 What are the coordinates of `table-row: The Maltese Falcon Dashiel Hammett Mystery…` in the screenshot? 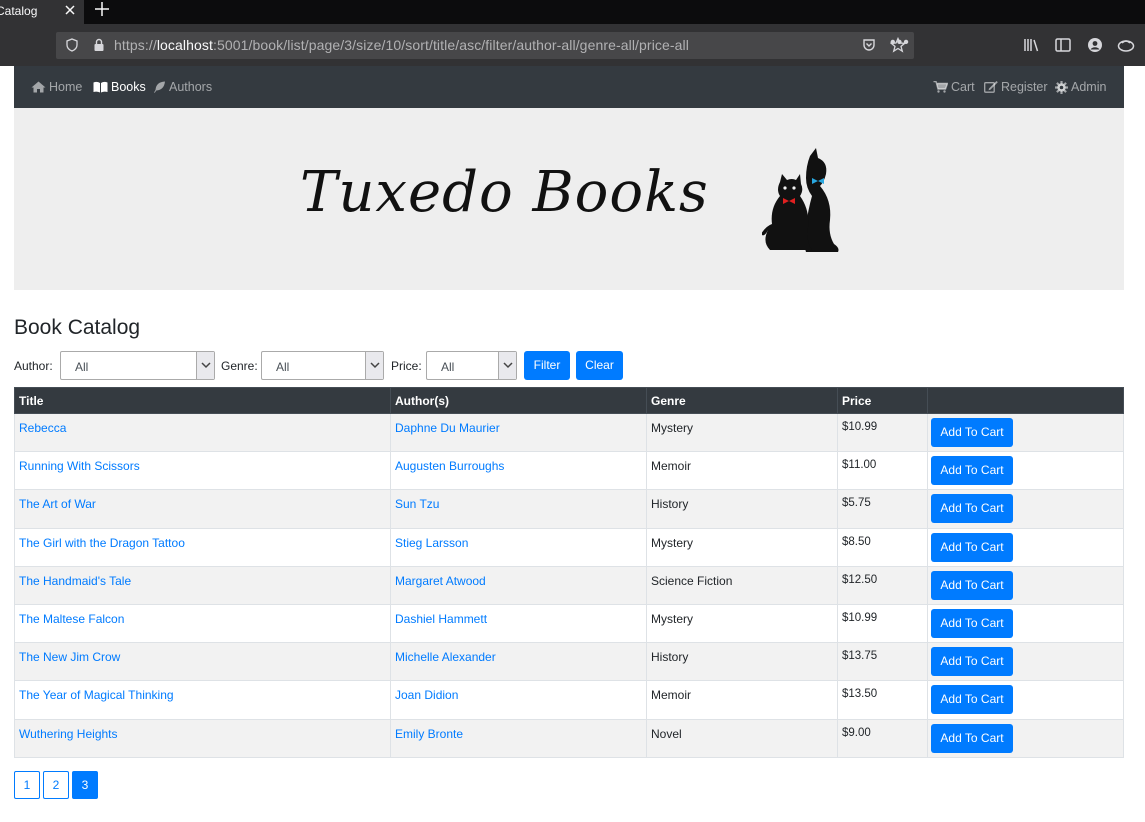 It's located at (569, 623).